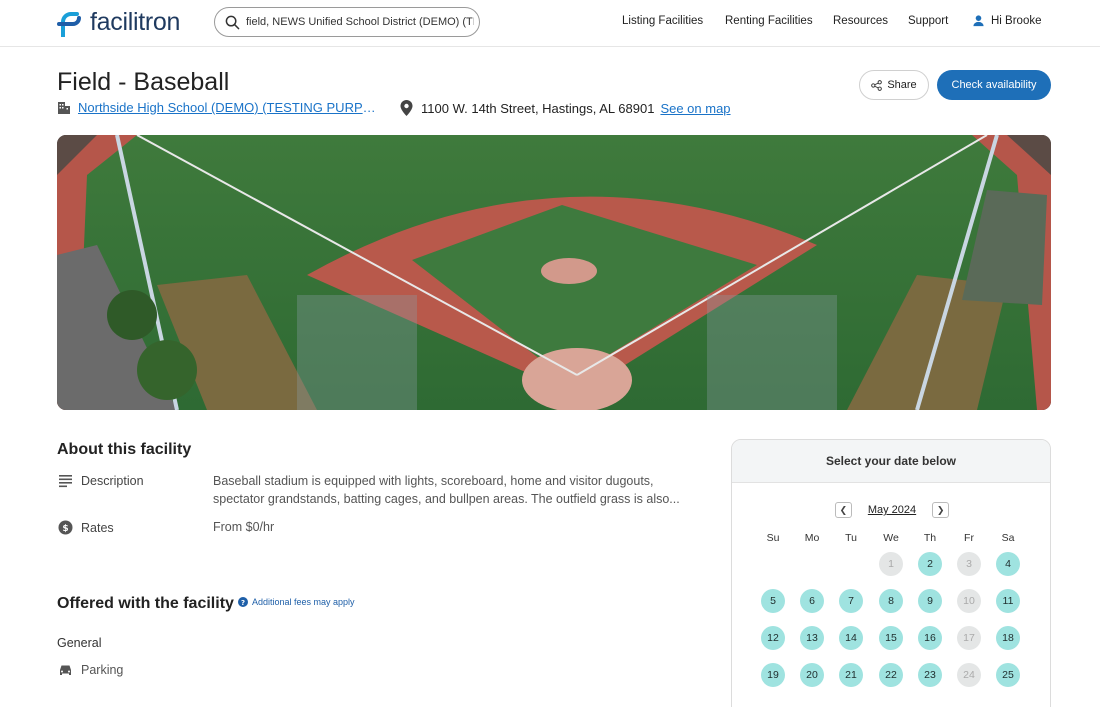 The width and height of the screenshot is (1100, 707). Describe the element at coordinates (64, 107) in the screenshot. I see `building-icon` at that location.